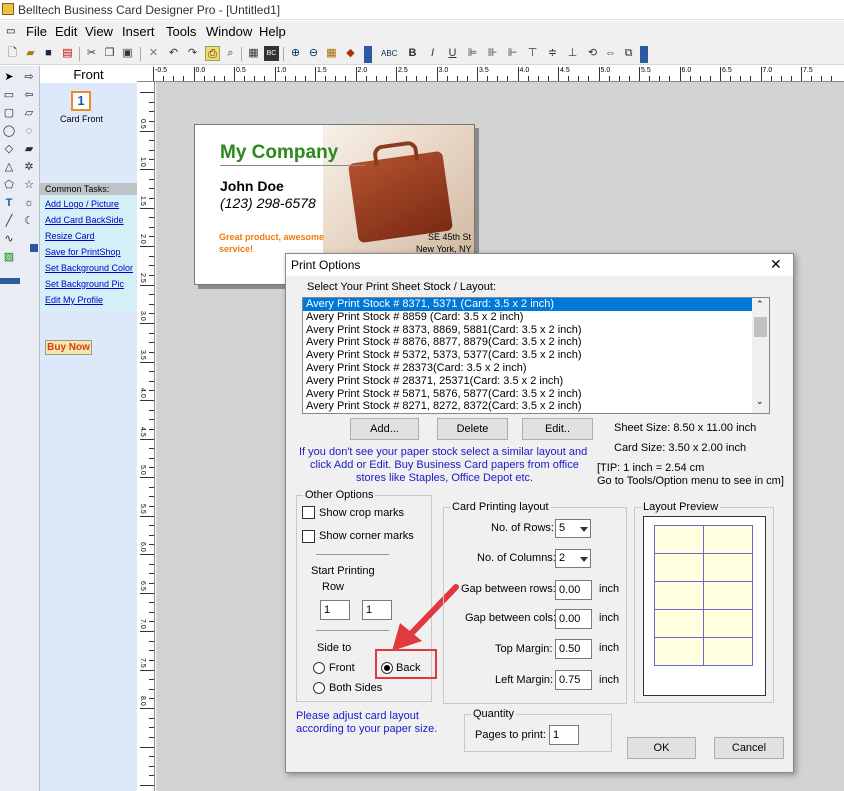 The height and width of the screenshot is (791, 844). I want to click on gap-cols-input: 0.00, so click(573, 619).